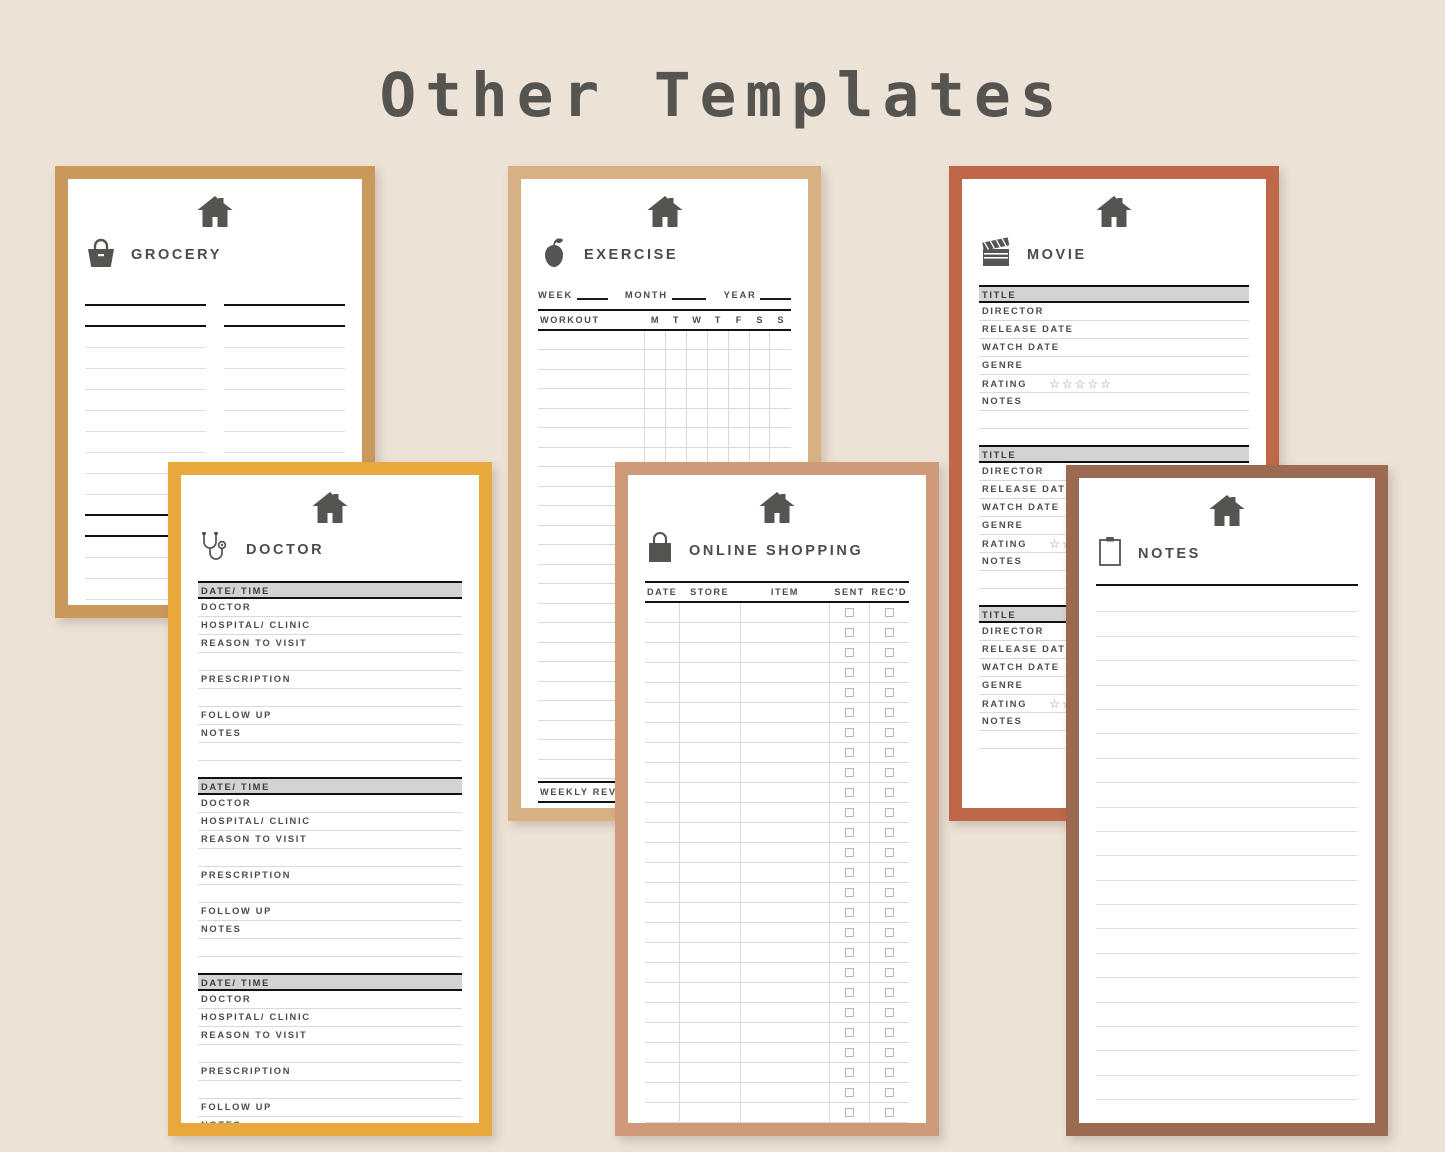 Image resolution: width=1445 pixels, height=1152 pixels. What do you see at coordinates (1114, 366) in the screenshot?
I see `field-row: GENRE` at bounding box center [1114, 366].